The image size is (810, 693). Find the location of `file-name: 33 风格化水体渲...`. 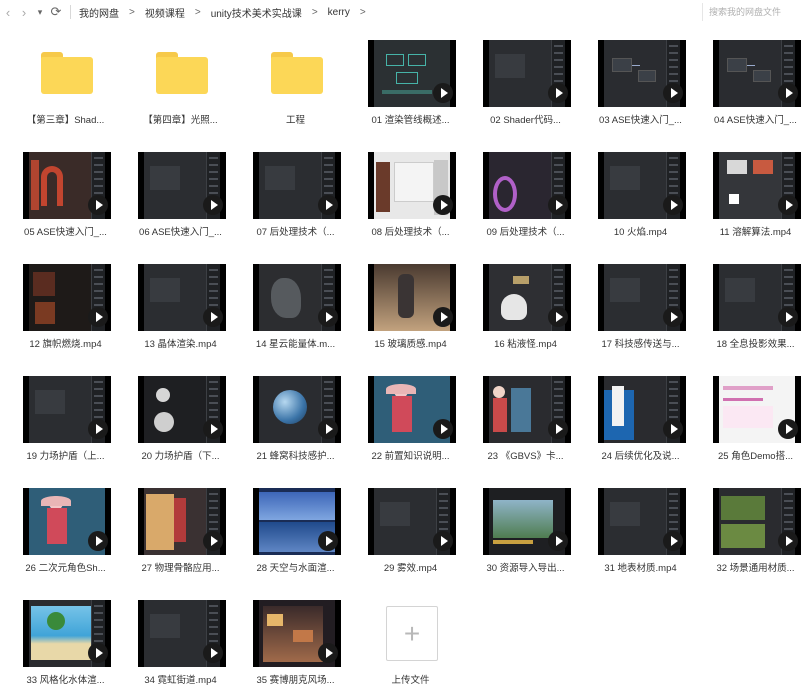

file-name: 33 风格化水体渲... is located at coordinates (65, 680).